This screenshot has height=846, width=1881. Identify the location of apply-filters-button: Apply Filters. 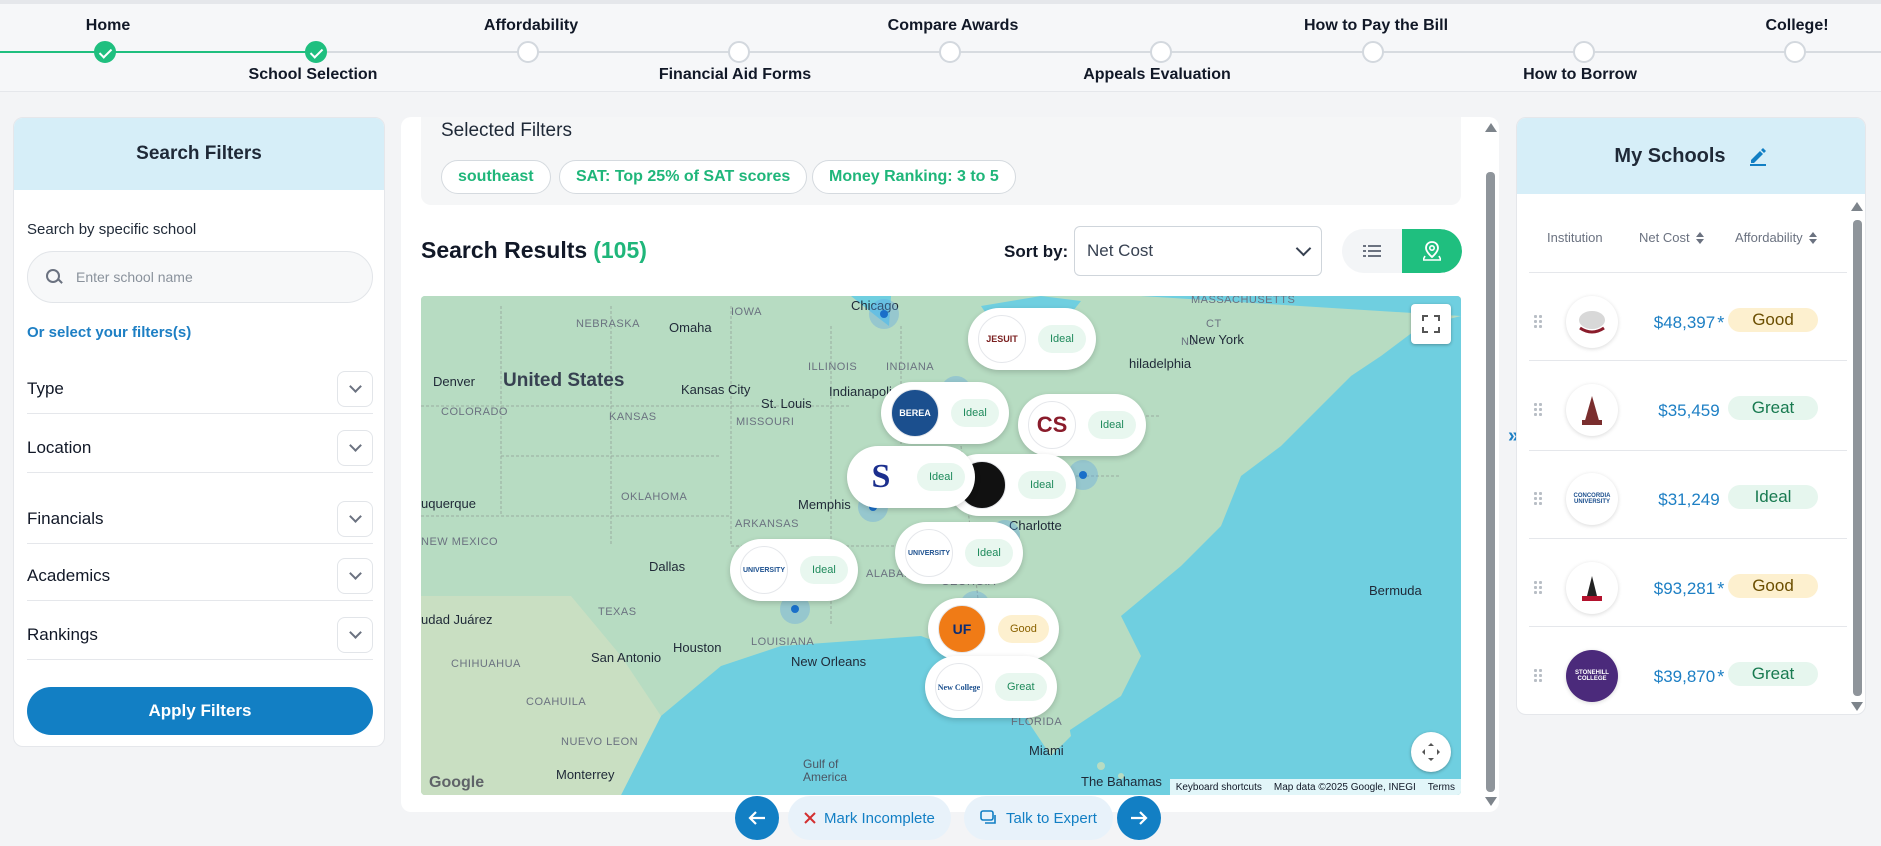
(200, 711).